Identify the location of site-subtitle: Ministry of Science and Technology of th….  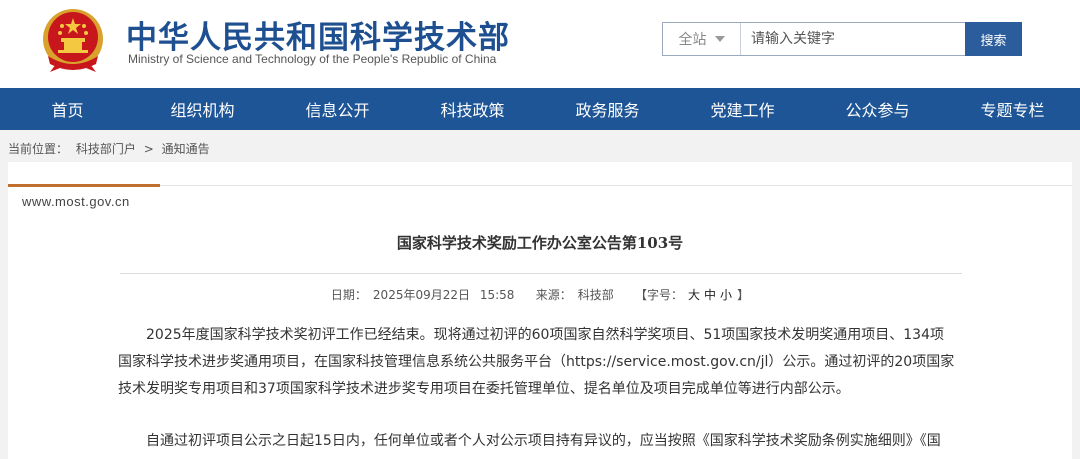
(312, 59).